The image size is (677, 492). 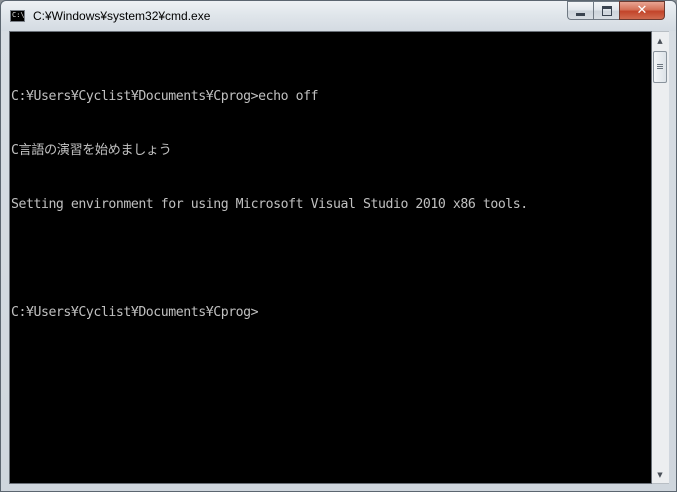 I want to click on minimize-icon, so click(x=580, y=14).